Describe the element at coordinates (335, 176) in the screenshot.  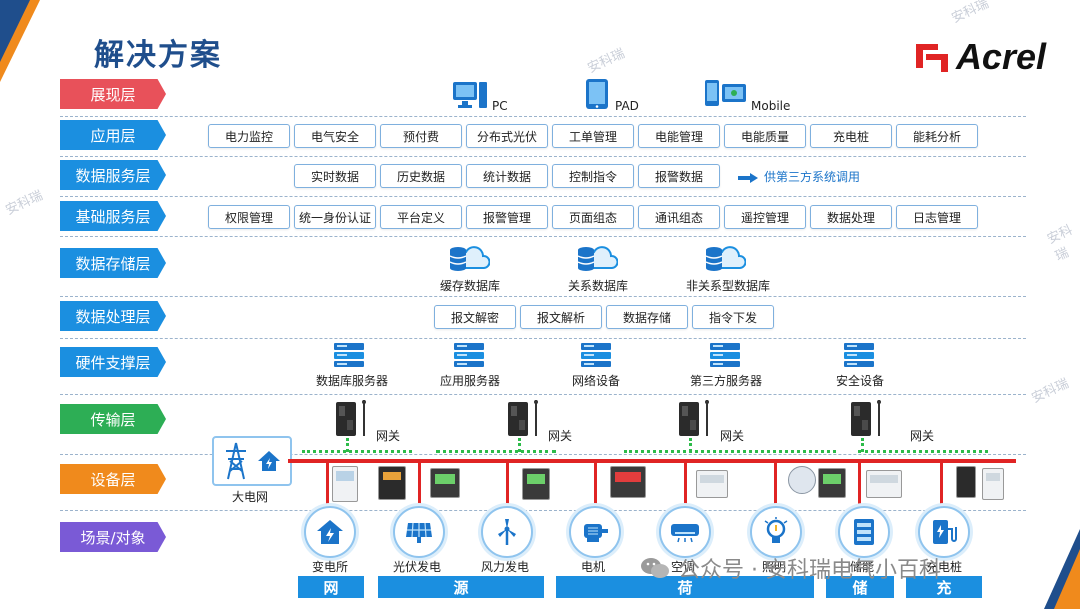
I see `data-service-chip: 实时数据` at that location.